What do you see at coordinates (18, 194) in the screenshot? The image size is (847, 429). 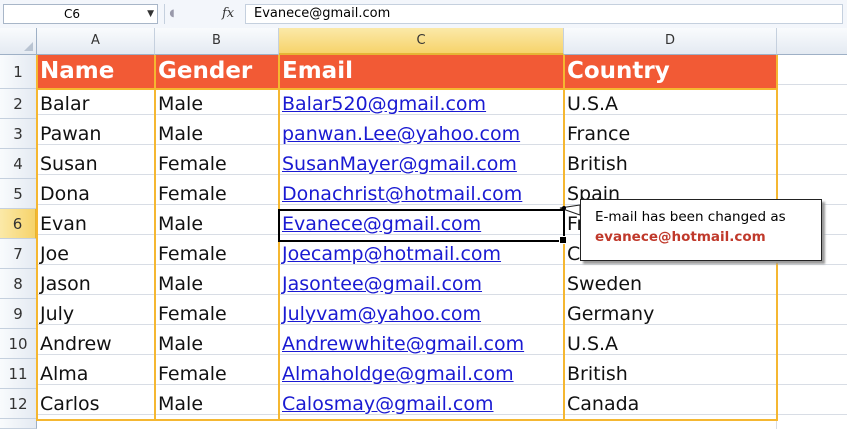 I see `row-header: 5` at bounding box center [18, 194].